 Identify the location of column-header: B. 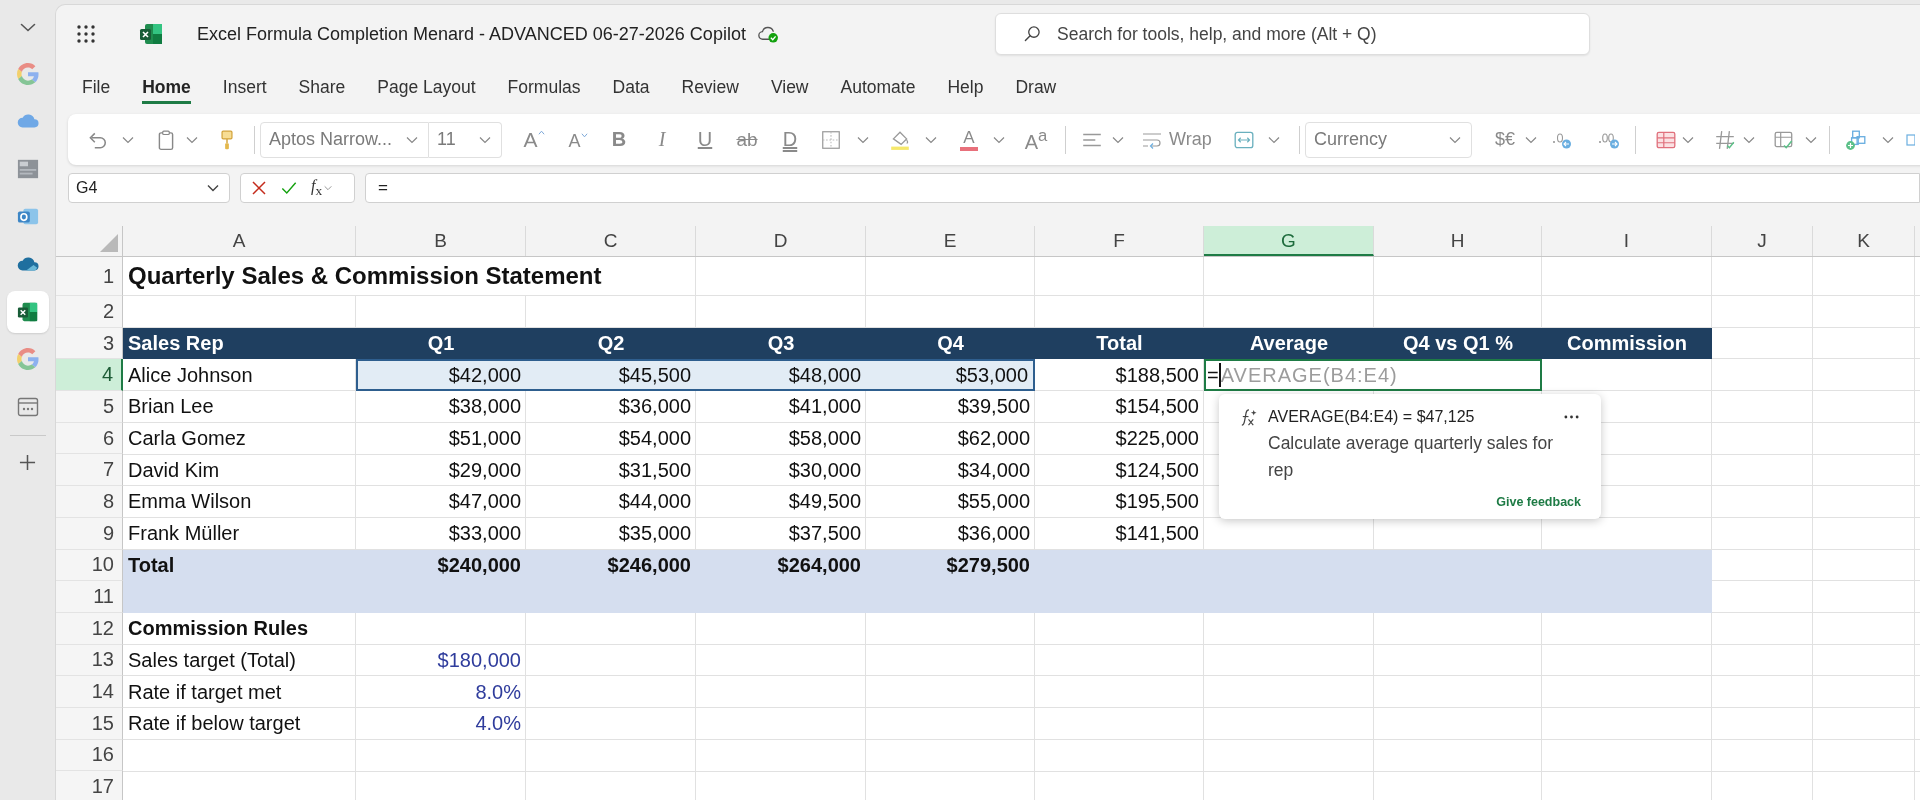
(441, 241).